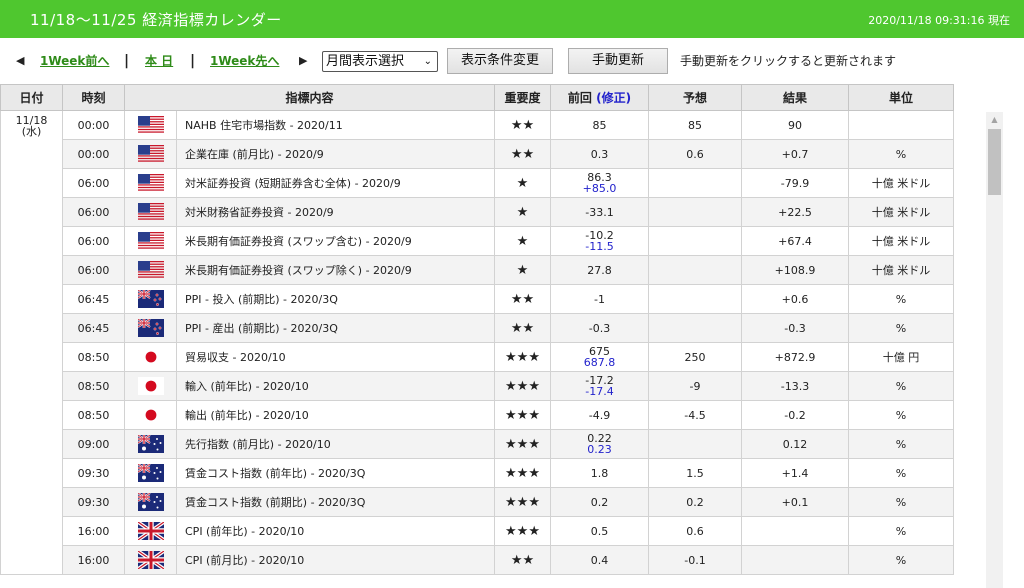  I want to click on table-row: 08:50 輸出 (前年比) - 2020/10 ★★★ -4.9 -4.5 -0.2%, so click(477, 415).